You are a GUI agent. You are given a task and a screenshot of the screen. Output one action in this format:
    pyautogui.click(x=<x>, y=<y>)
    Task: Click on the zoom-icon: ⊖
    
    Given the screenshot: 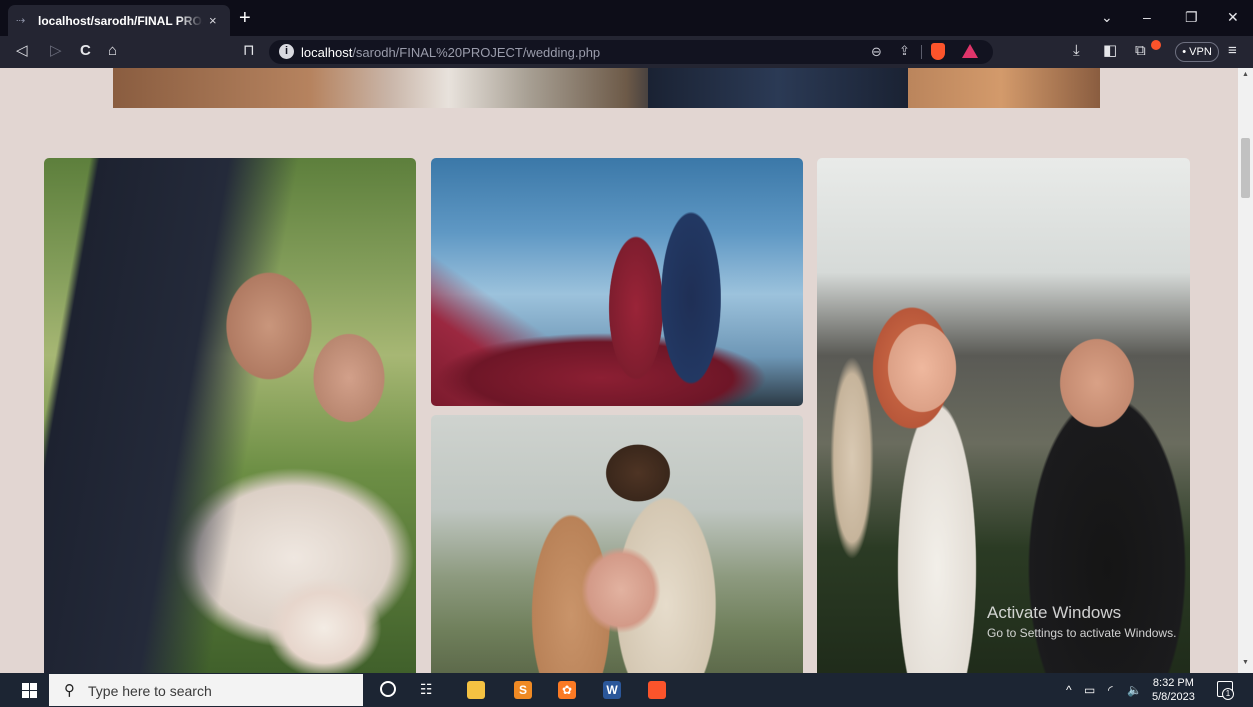 What is the action you would take?
    pyautogui.click(x=876, y=52)
    